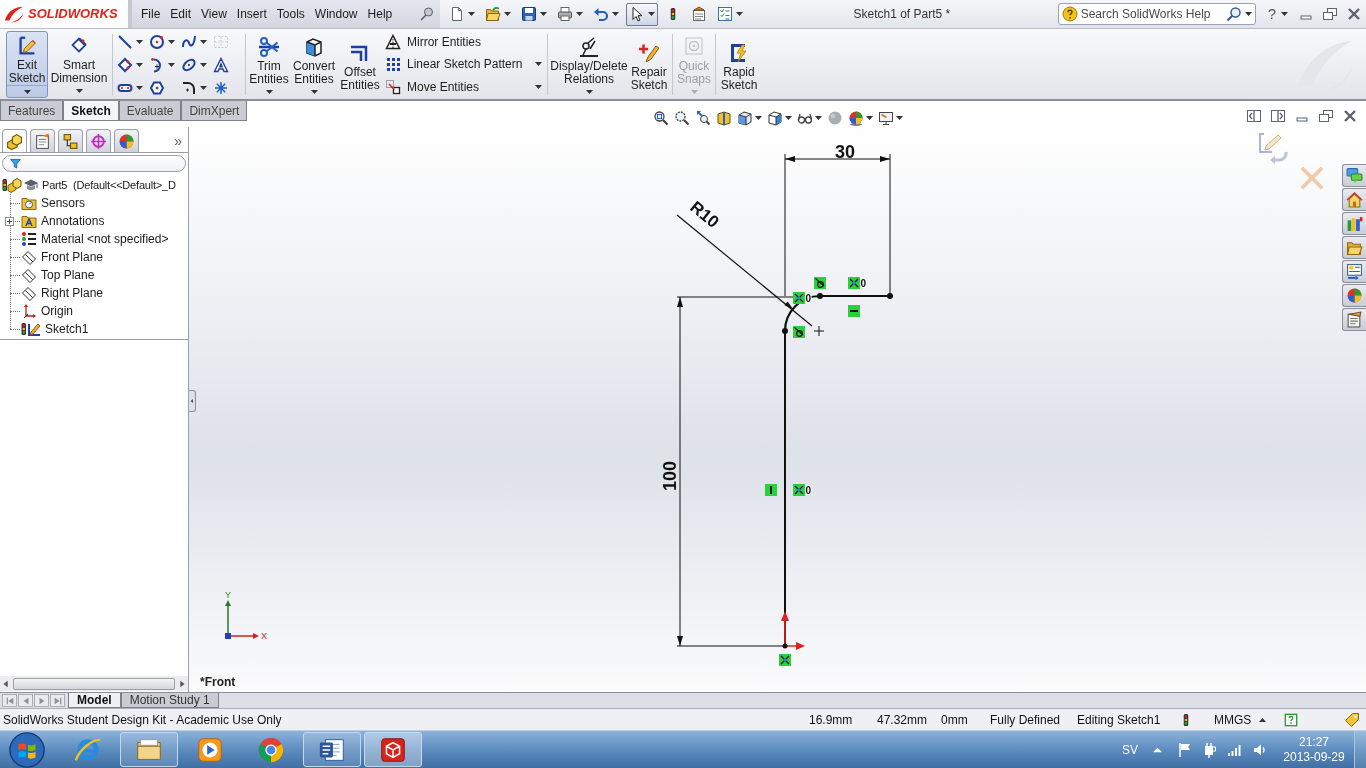 The image size is (1366, 768). I want to click on repair-button: Repair Sketch, so click(649, 64).